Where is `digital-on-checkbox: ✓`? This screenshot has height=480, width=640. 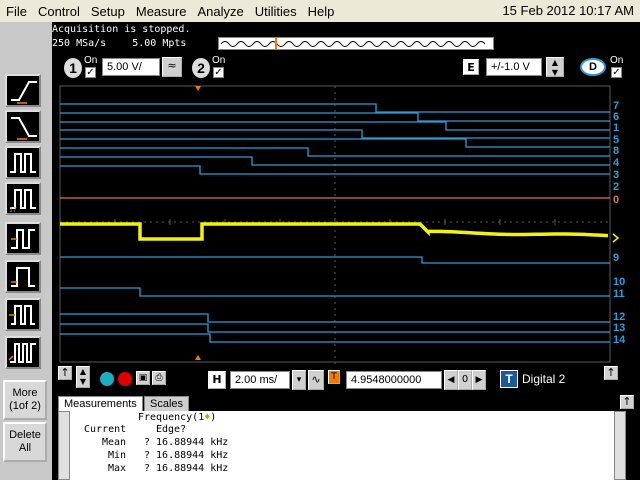 digital-on-checkbox: ✓ is located at coordinates (616, 72).